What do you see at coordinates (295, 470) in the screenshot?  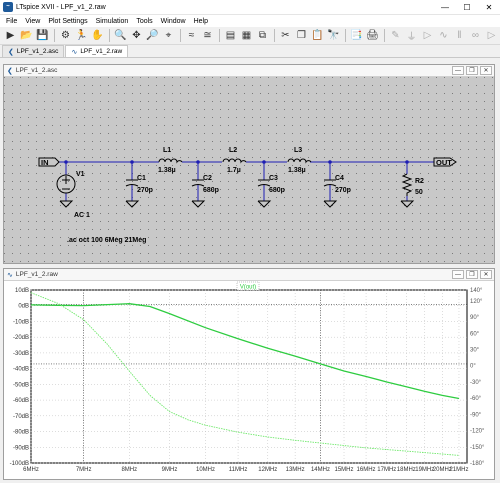 I see `x-tick-label: 13MHz` at bounding box center [295, 470].